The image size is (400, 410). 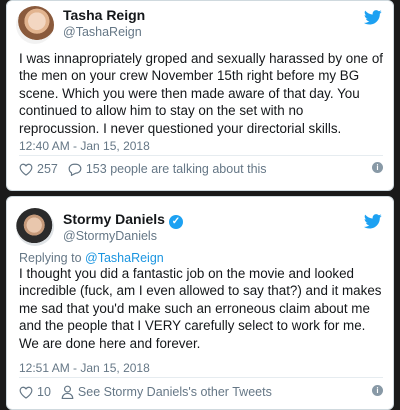 What do you see at coordinates (35, 392) in the screenshot?
I see `like-button: 10` at bounding box center [35, 392].